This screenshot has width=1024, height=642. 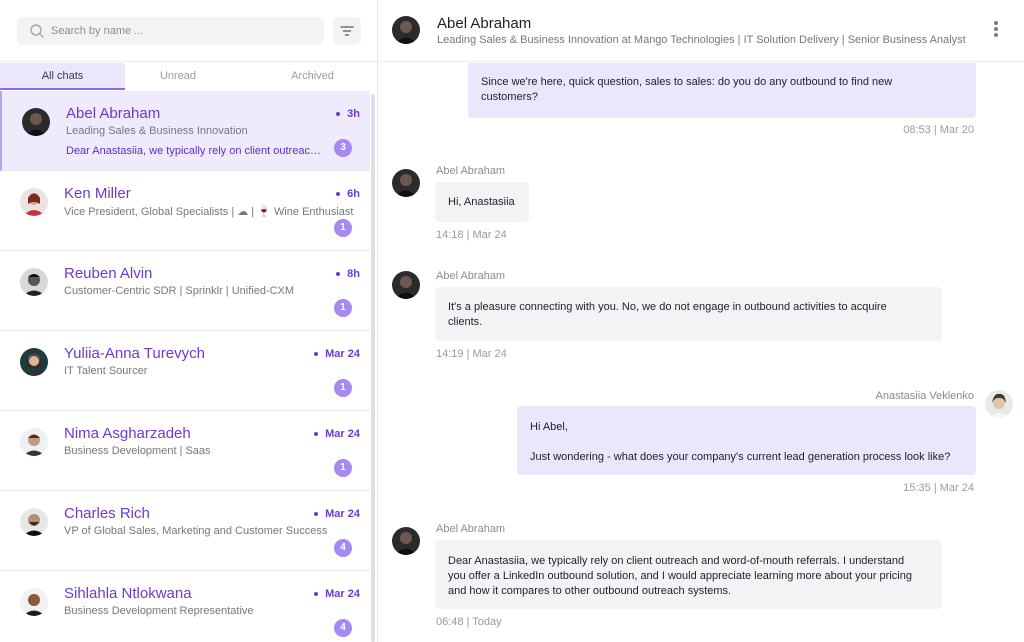 I want to click on search-row, so click(x=189, y=31).